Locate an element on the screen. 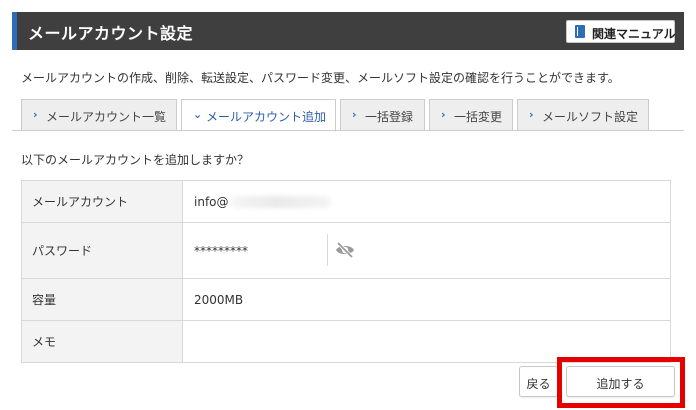  table-row: パスワード ********* is located at coordinates (346, 250).